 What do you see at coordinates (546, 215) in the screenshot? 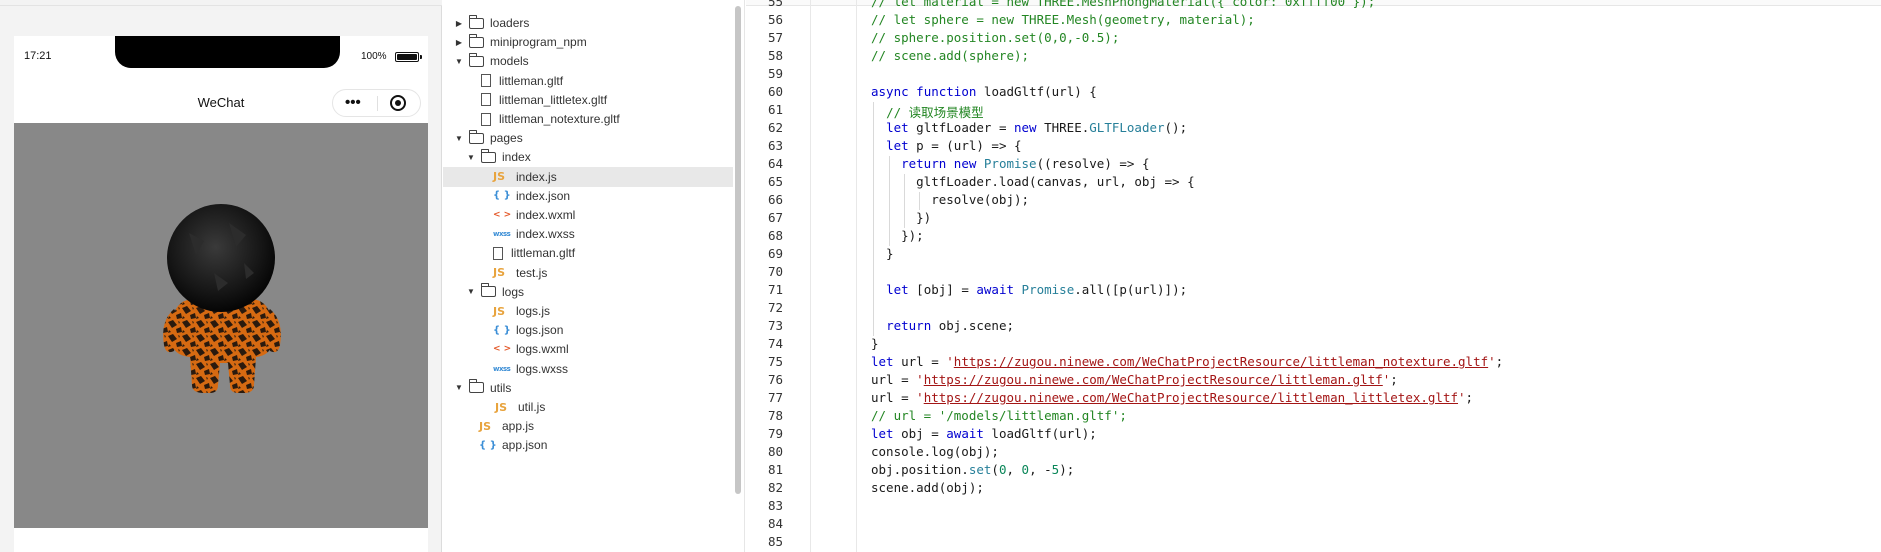
I see `tree-item-label: index.wxml` at bounding box center [546, 215].